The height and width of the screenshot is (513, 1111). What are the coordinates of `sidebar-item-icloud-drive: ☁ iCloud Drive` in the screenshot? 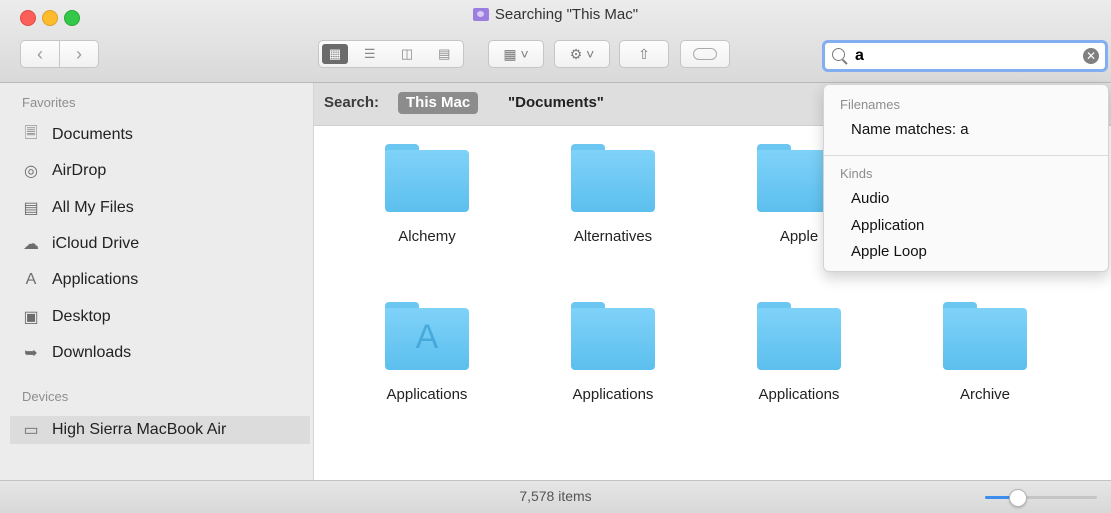 It's located at (79, 244).